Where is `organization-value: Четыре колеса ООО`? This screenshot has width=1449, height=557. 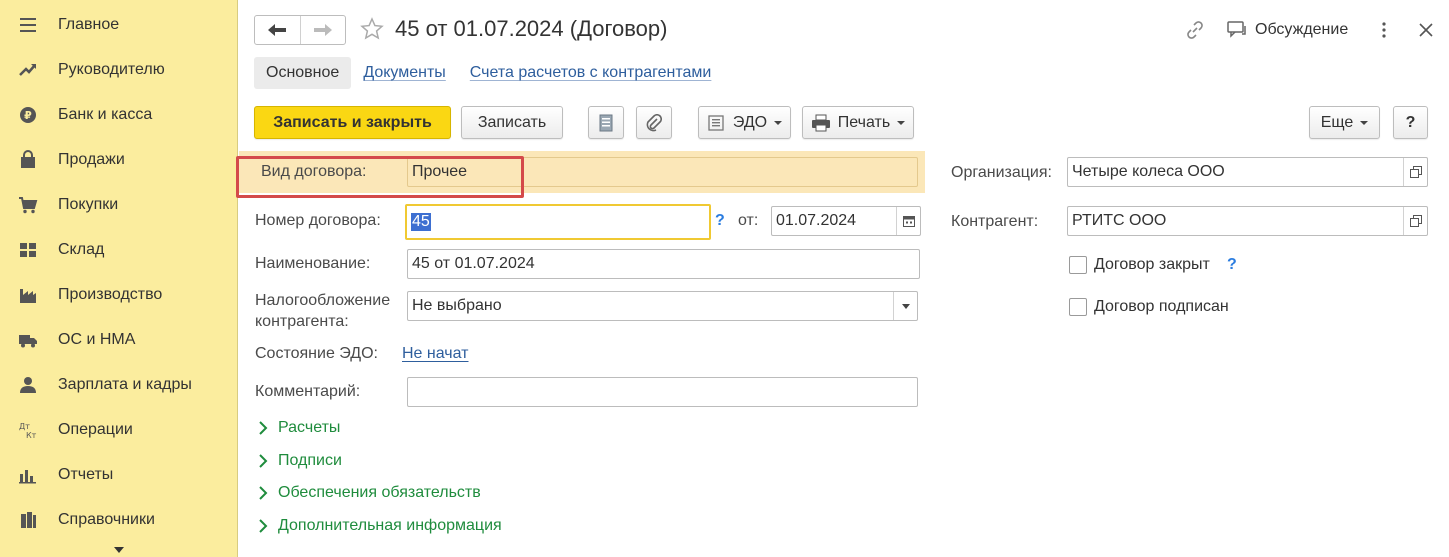
organization-value: Четыре колеса ООО is located at coordinates (1148, 171).